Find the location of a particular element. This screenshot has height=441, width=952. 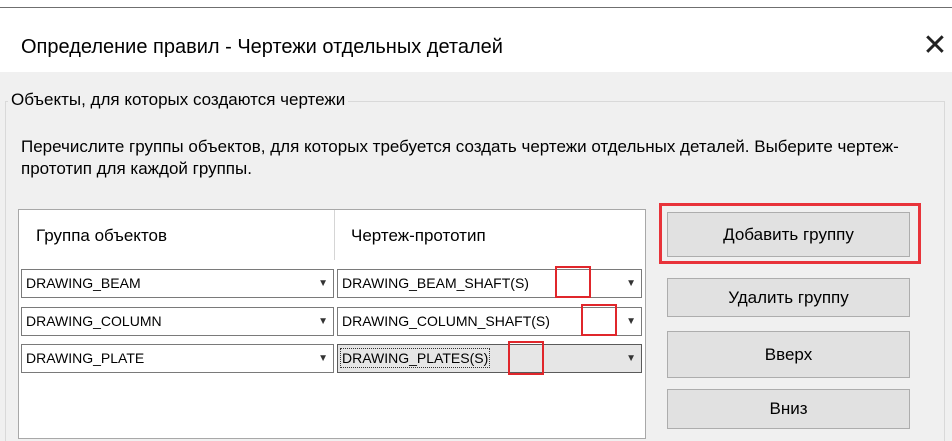

column-header-prototype: Чертеж-прототип is located at coordinates (490, 235).